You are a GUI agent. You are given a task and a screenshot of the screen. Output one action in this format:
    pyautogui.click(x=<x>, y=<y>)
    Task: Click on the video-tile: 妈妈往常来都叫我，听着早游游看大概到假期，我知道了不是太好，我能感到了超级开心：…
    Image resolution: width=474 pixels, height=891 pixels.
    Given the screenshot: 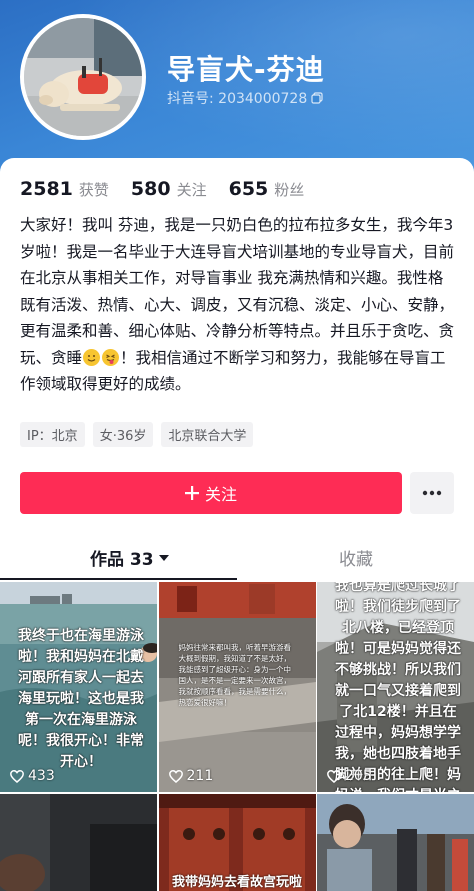 What is the action you would take?
    pyautogui.click(x=237, y=687)
    